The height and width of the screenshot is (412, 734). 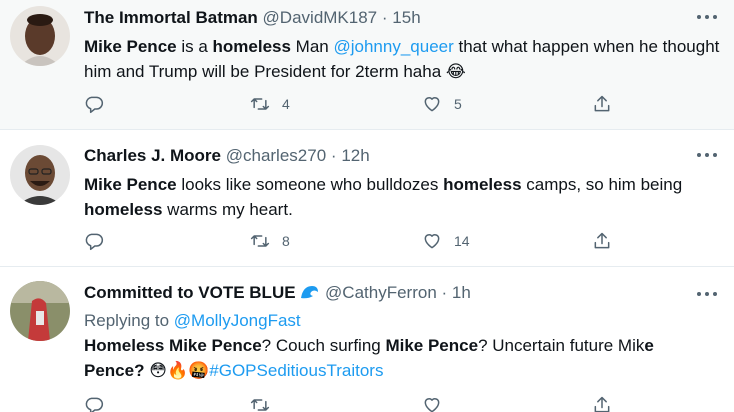 I want to click on text-segment: Man, so click(x=312, y=46).